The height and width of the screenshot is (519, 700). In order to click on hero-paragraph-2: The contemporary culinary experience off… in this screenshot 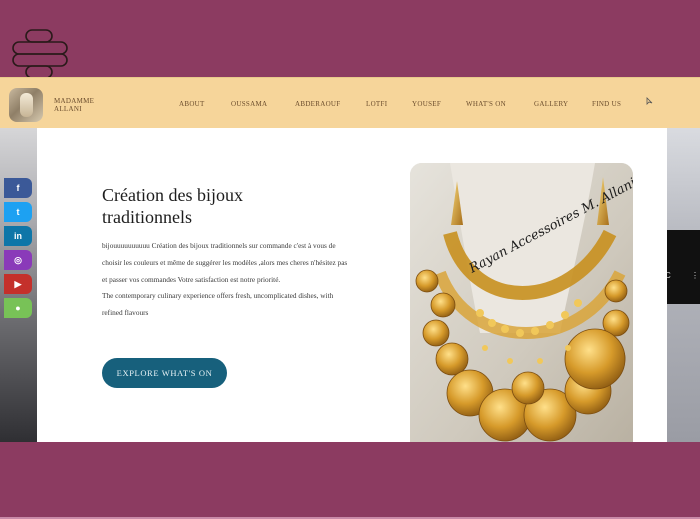, I will do `click(218, 304)`.